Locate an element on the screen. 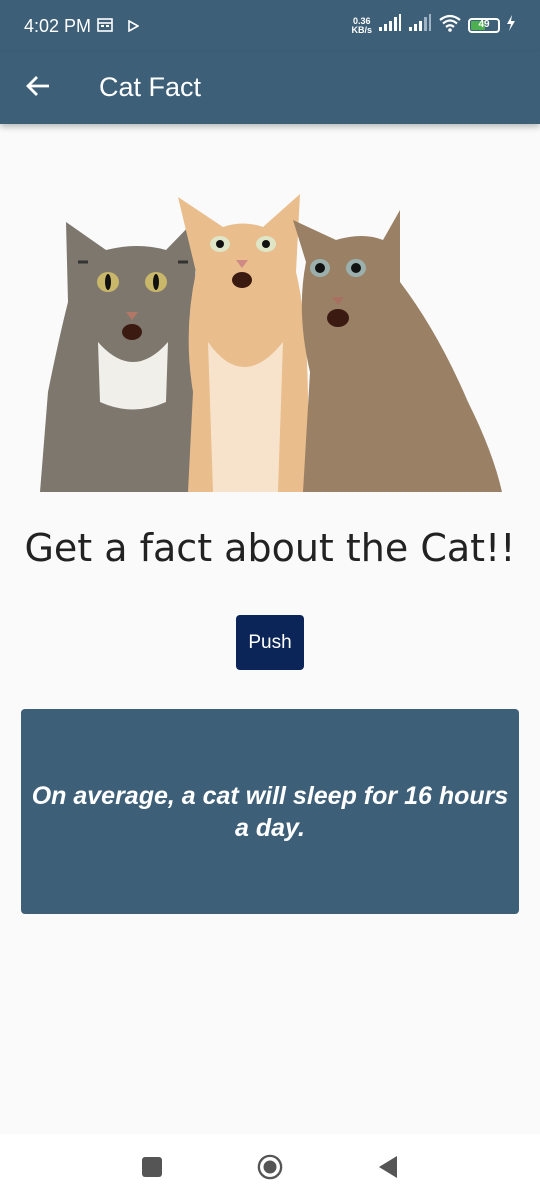 The height and width of the screenshot is (1200, 540). app-bar: Cat Fact is located at coordinates (270, 88).